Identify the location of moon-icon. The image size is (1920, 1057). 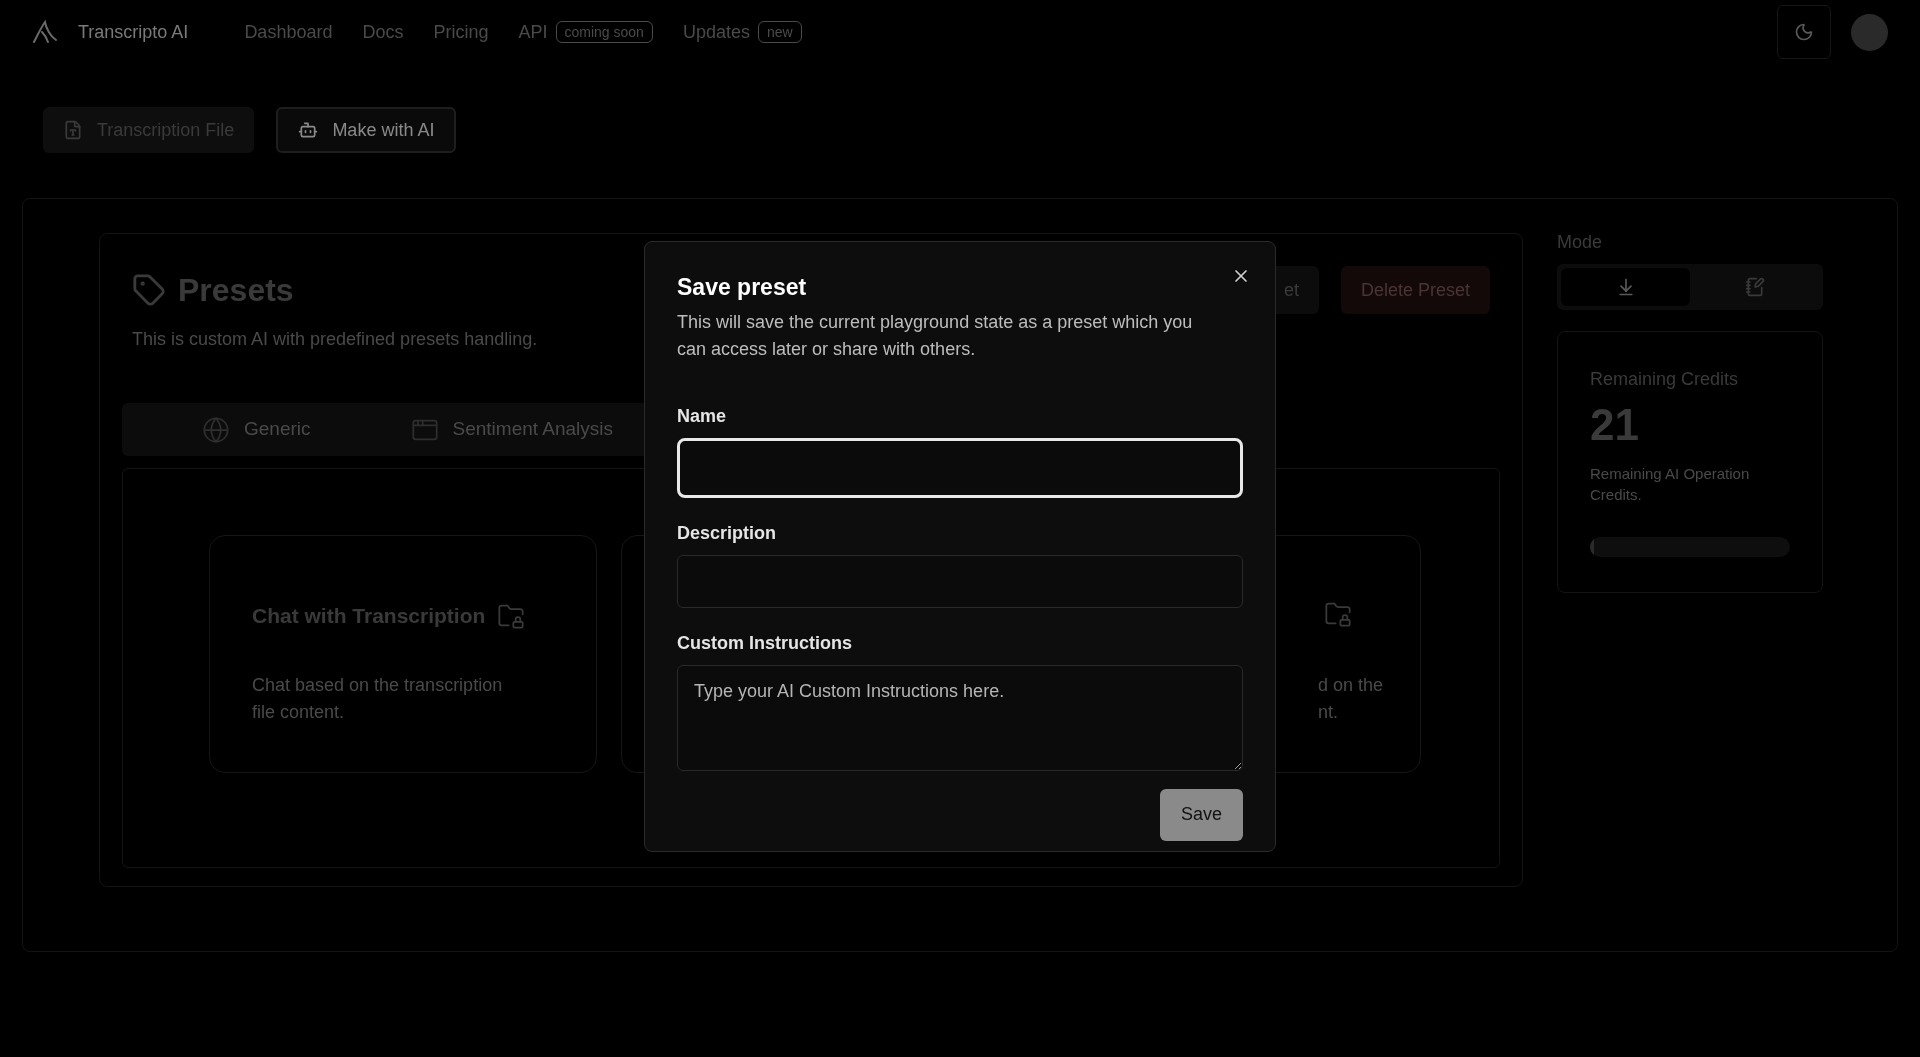
(1804, 32).